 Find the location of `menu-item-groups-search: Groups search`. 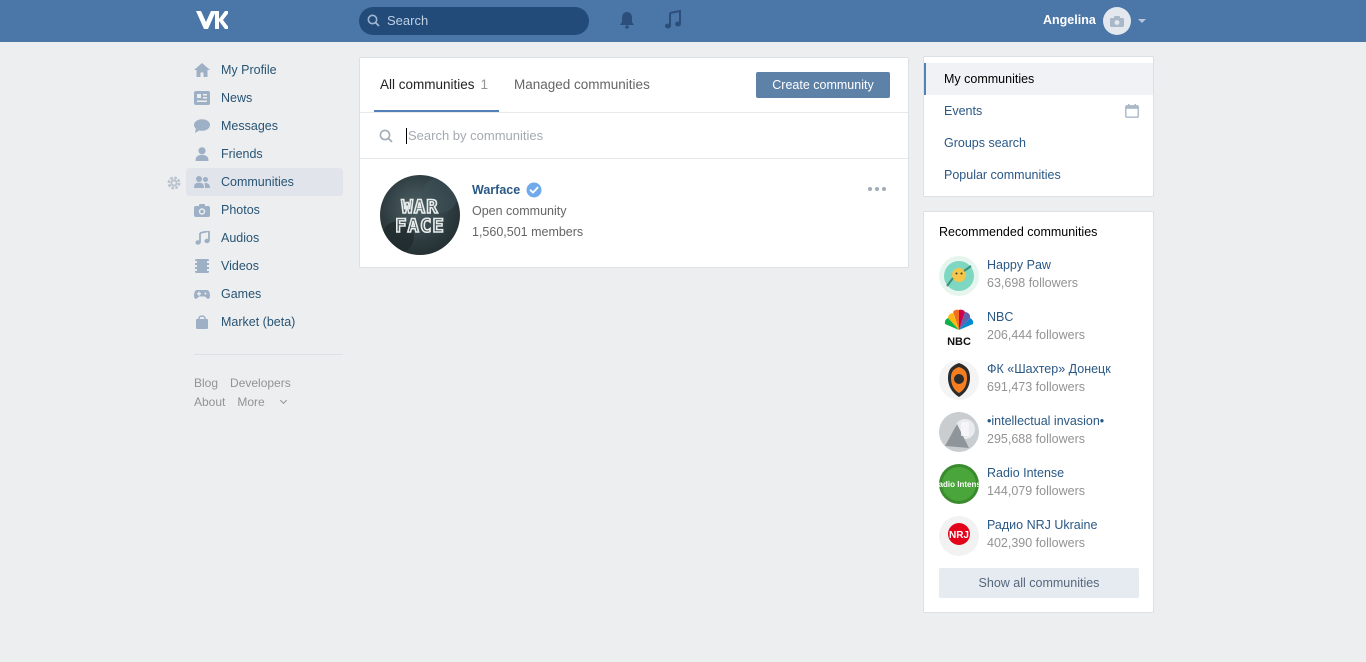

menu-item-groups-search: Groups search is located at coordinates (1038, 143).